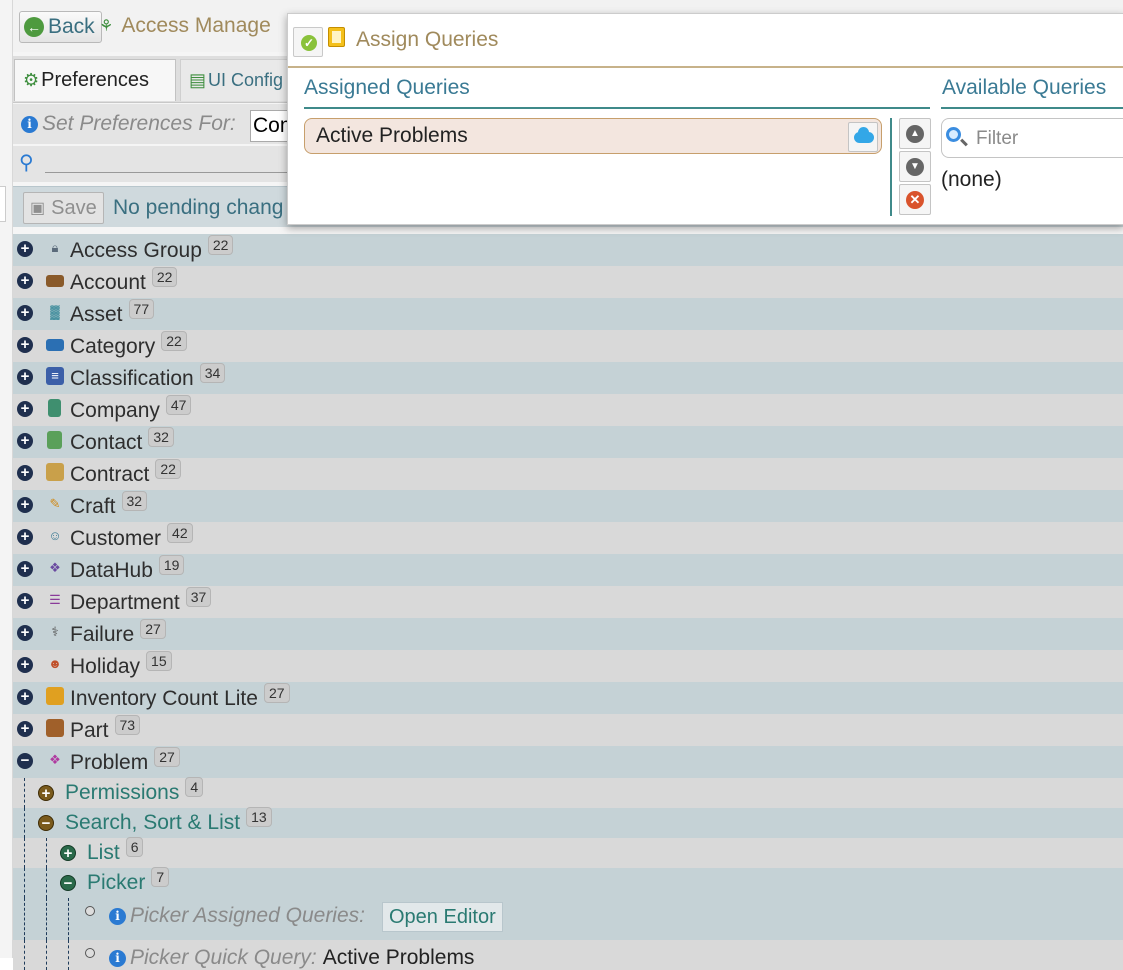 The height and width of the screenshot is (970, 1123). I want to click on tree-search-input, so click(175, 172).